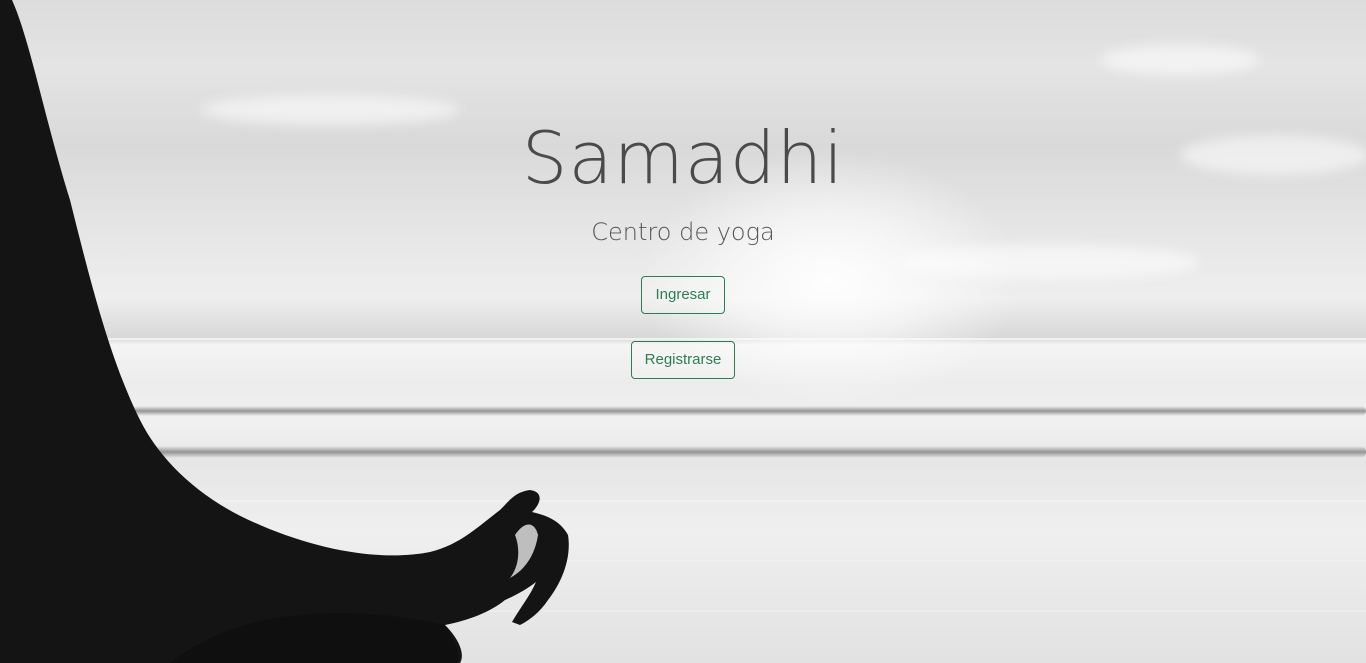 The height and width of the screenshot is (663, 1366). What do you see at coordinates (683, 295) in the screenshot?
I see `login-button: Ingresar` at bounding box center [683, 295].